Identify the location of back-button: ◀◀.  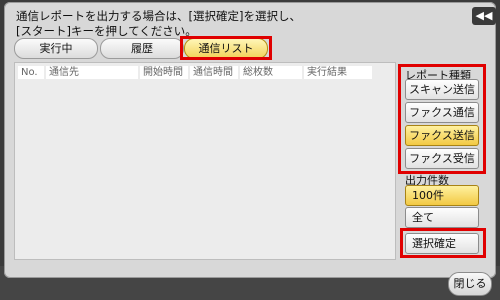
(484, 16).